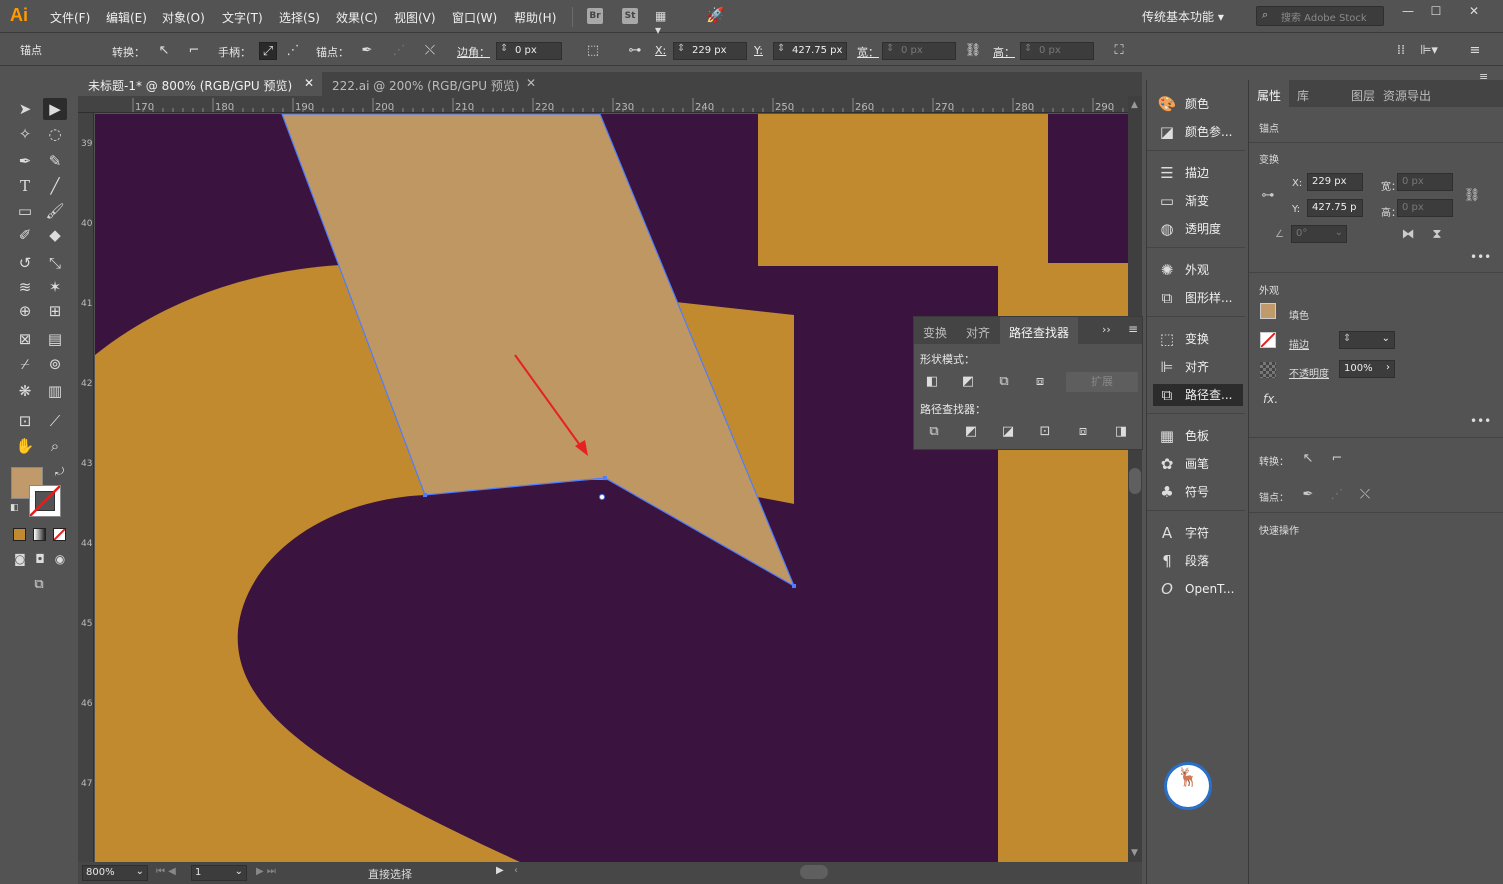 Image resolution: width=1503 pixels, height=884 pixels. I want to click on stroke-swatch, so click(45, 501).